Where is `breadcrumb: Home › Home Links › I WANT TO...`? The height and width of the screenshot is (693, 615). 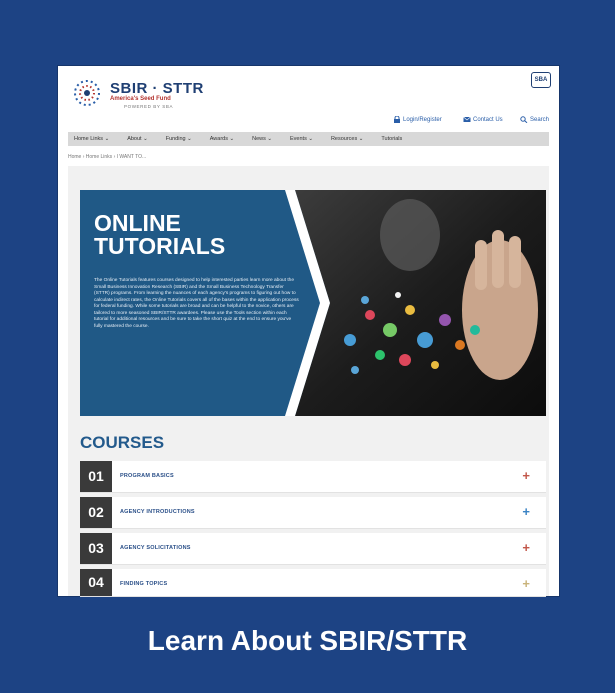 breadcrumb: Home › Home Links › I WANT TO... is located at coordinates (107, 157).